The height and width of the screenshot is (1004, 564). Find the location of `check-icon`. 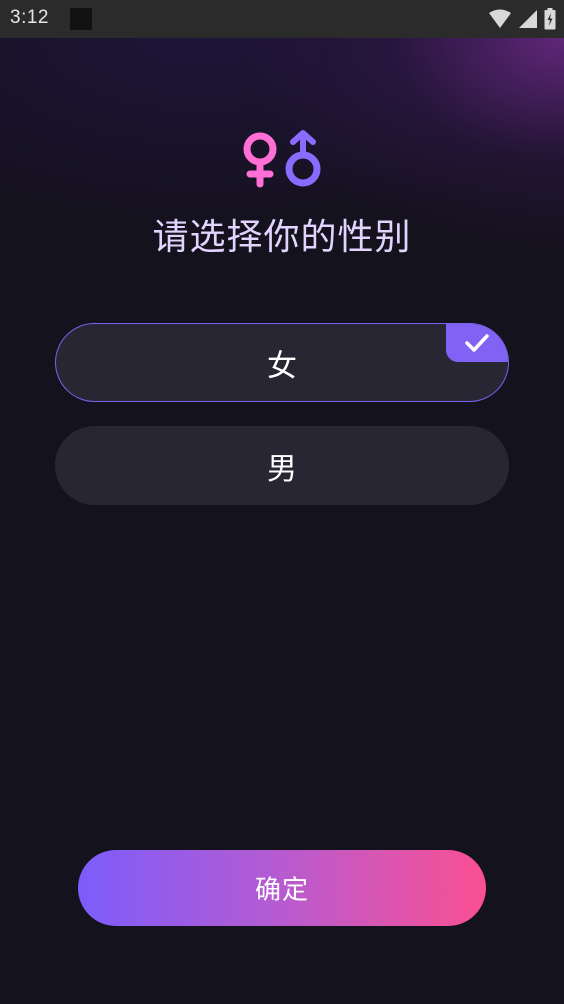

check-icon is located at coordinates (477, 343).